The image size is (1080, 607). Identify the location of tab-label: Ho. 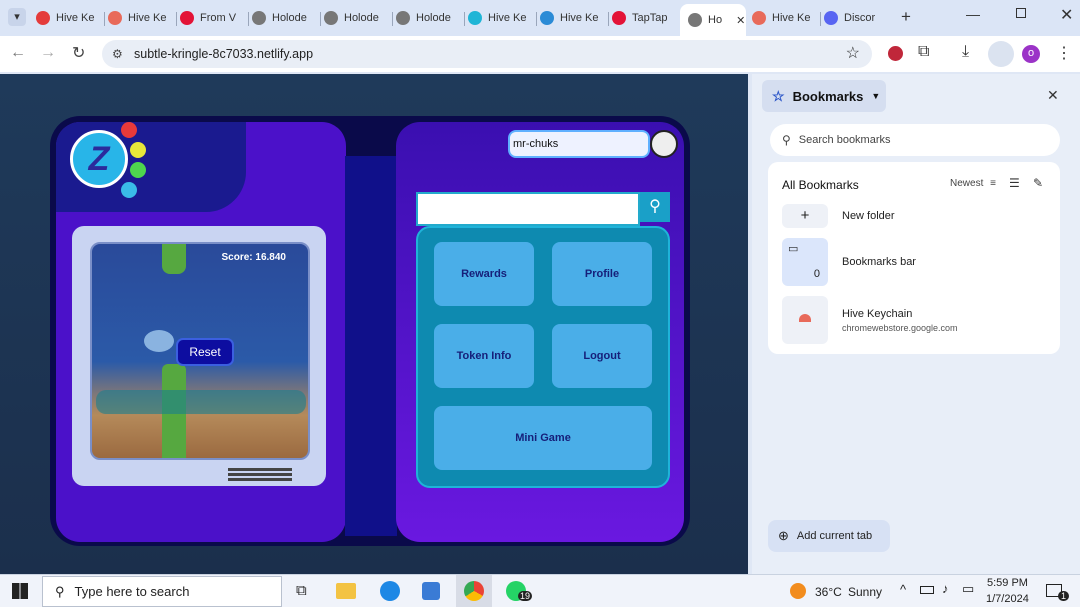
(715, 20).